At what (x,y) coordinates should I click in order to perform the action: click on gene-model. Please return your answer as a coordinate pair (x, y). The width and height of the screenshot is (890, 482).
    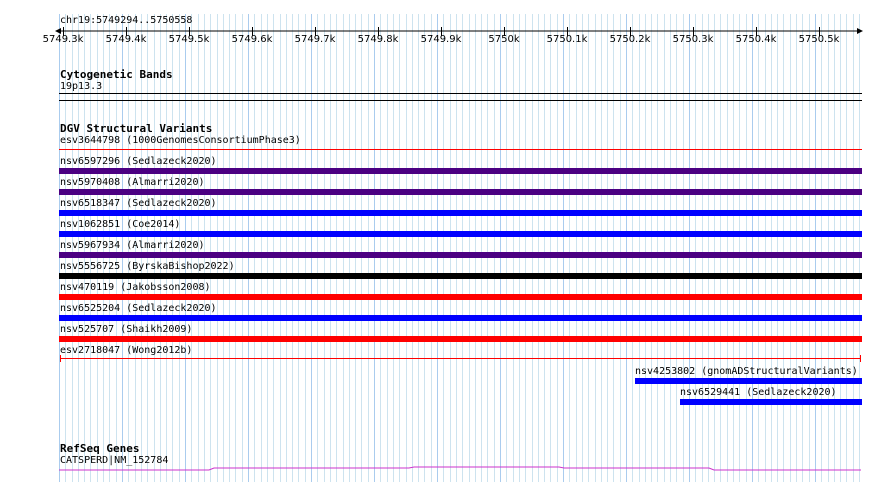
    Looking at the image, I should click on (445, 468).